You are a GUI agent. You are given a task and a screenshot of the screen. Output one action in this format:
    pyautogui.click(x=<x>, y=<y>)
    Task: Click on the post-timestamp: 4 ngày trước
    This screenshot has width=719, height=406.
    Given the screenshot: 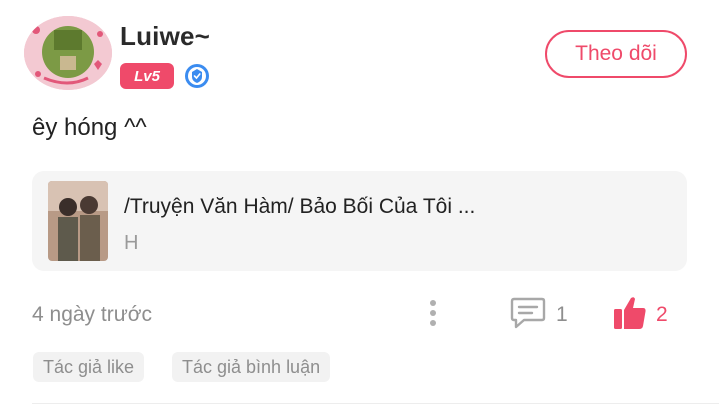 What is the action you would take?
    pyautogui.click(x=92, y=314)
    